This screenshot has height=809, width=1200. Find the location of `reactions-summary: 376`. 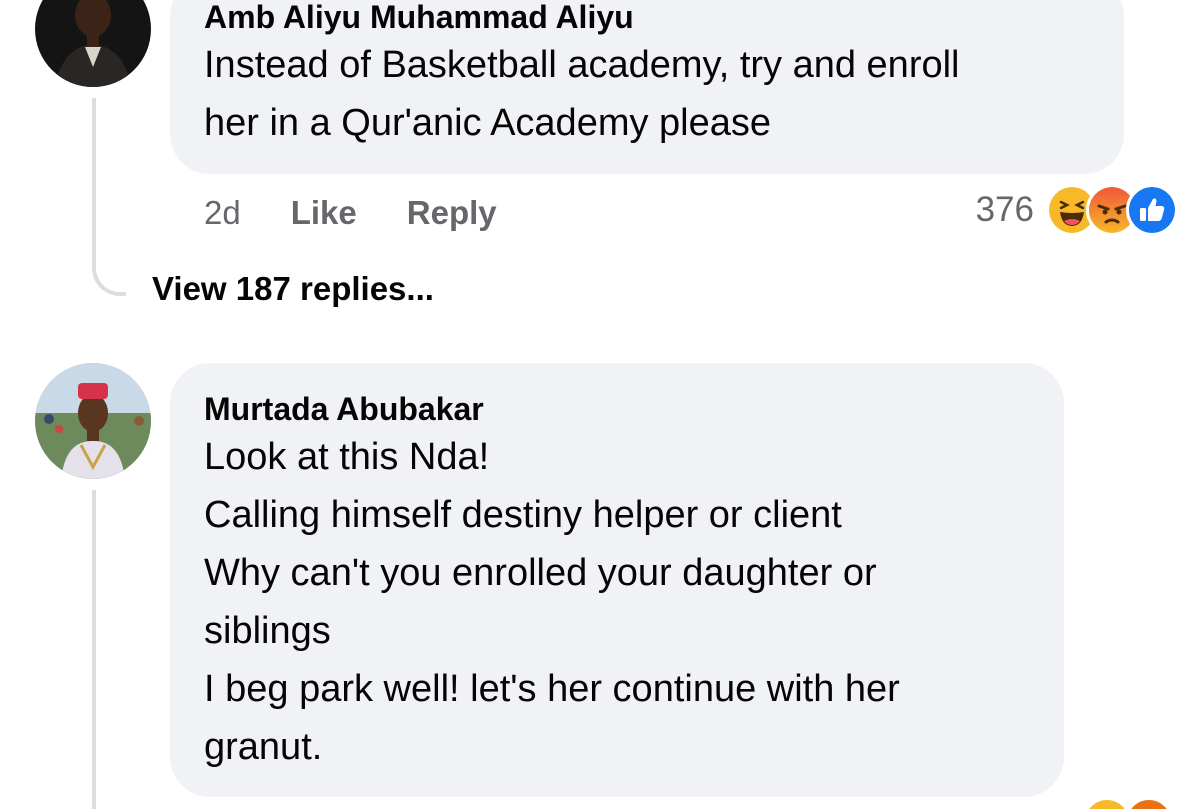

reactions-summary: 376 is located at coordinates (1077, 210).